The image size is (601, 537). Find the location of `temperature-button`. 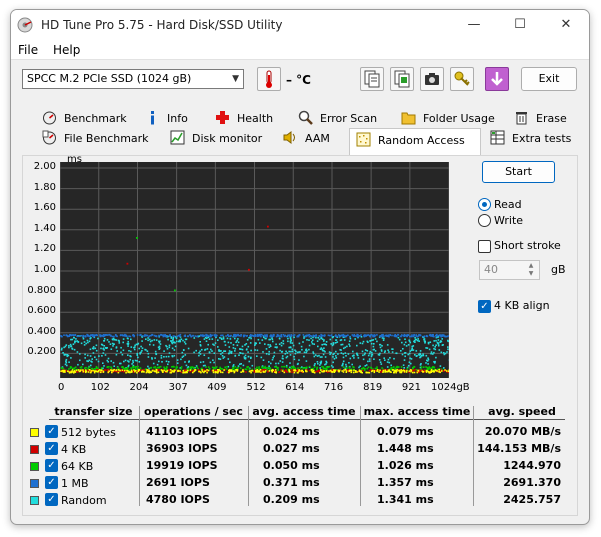

temperature-button is located at coordinates (269, 79).